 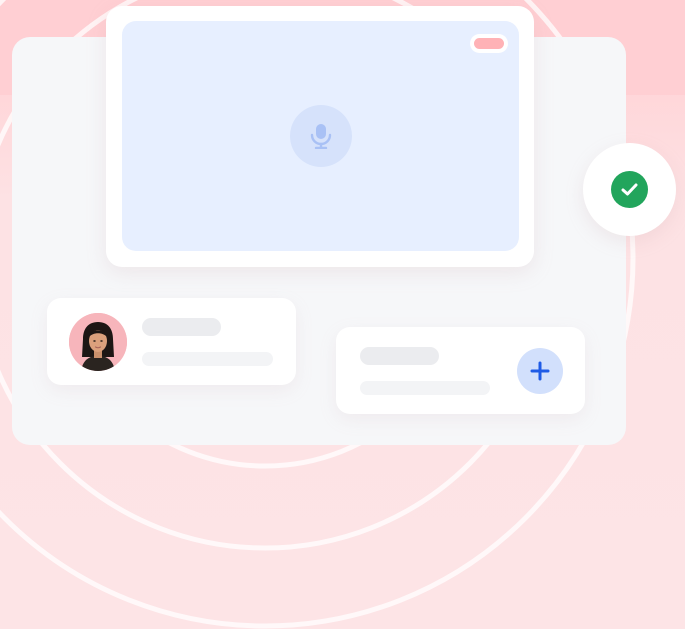 I want to click on person-icon, so click(x=98, y=342).